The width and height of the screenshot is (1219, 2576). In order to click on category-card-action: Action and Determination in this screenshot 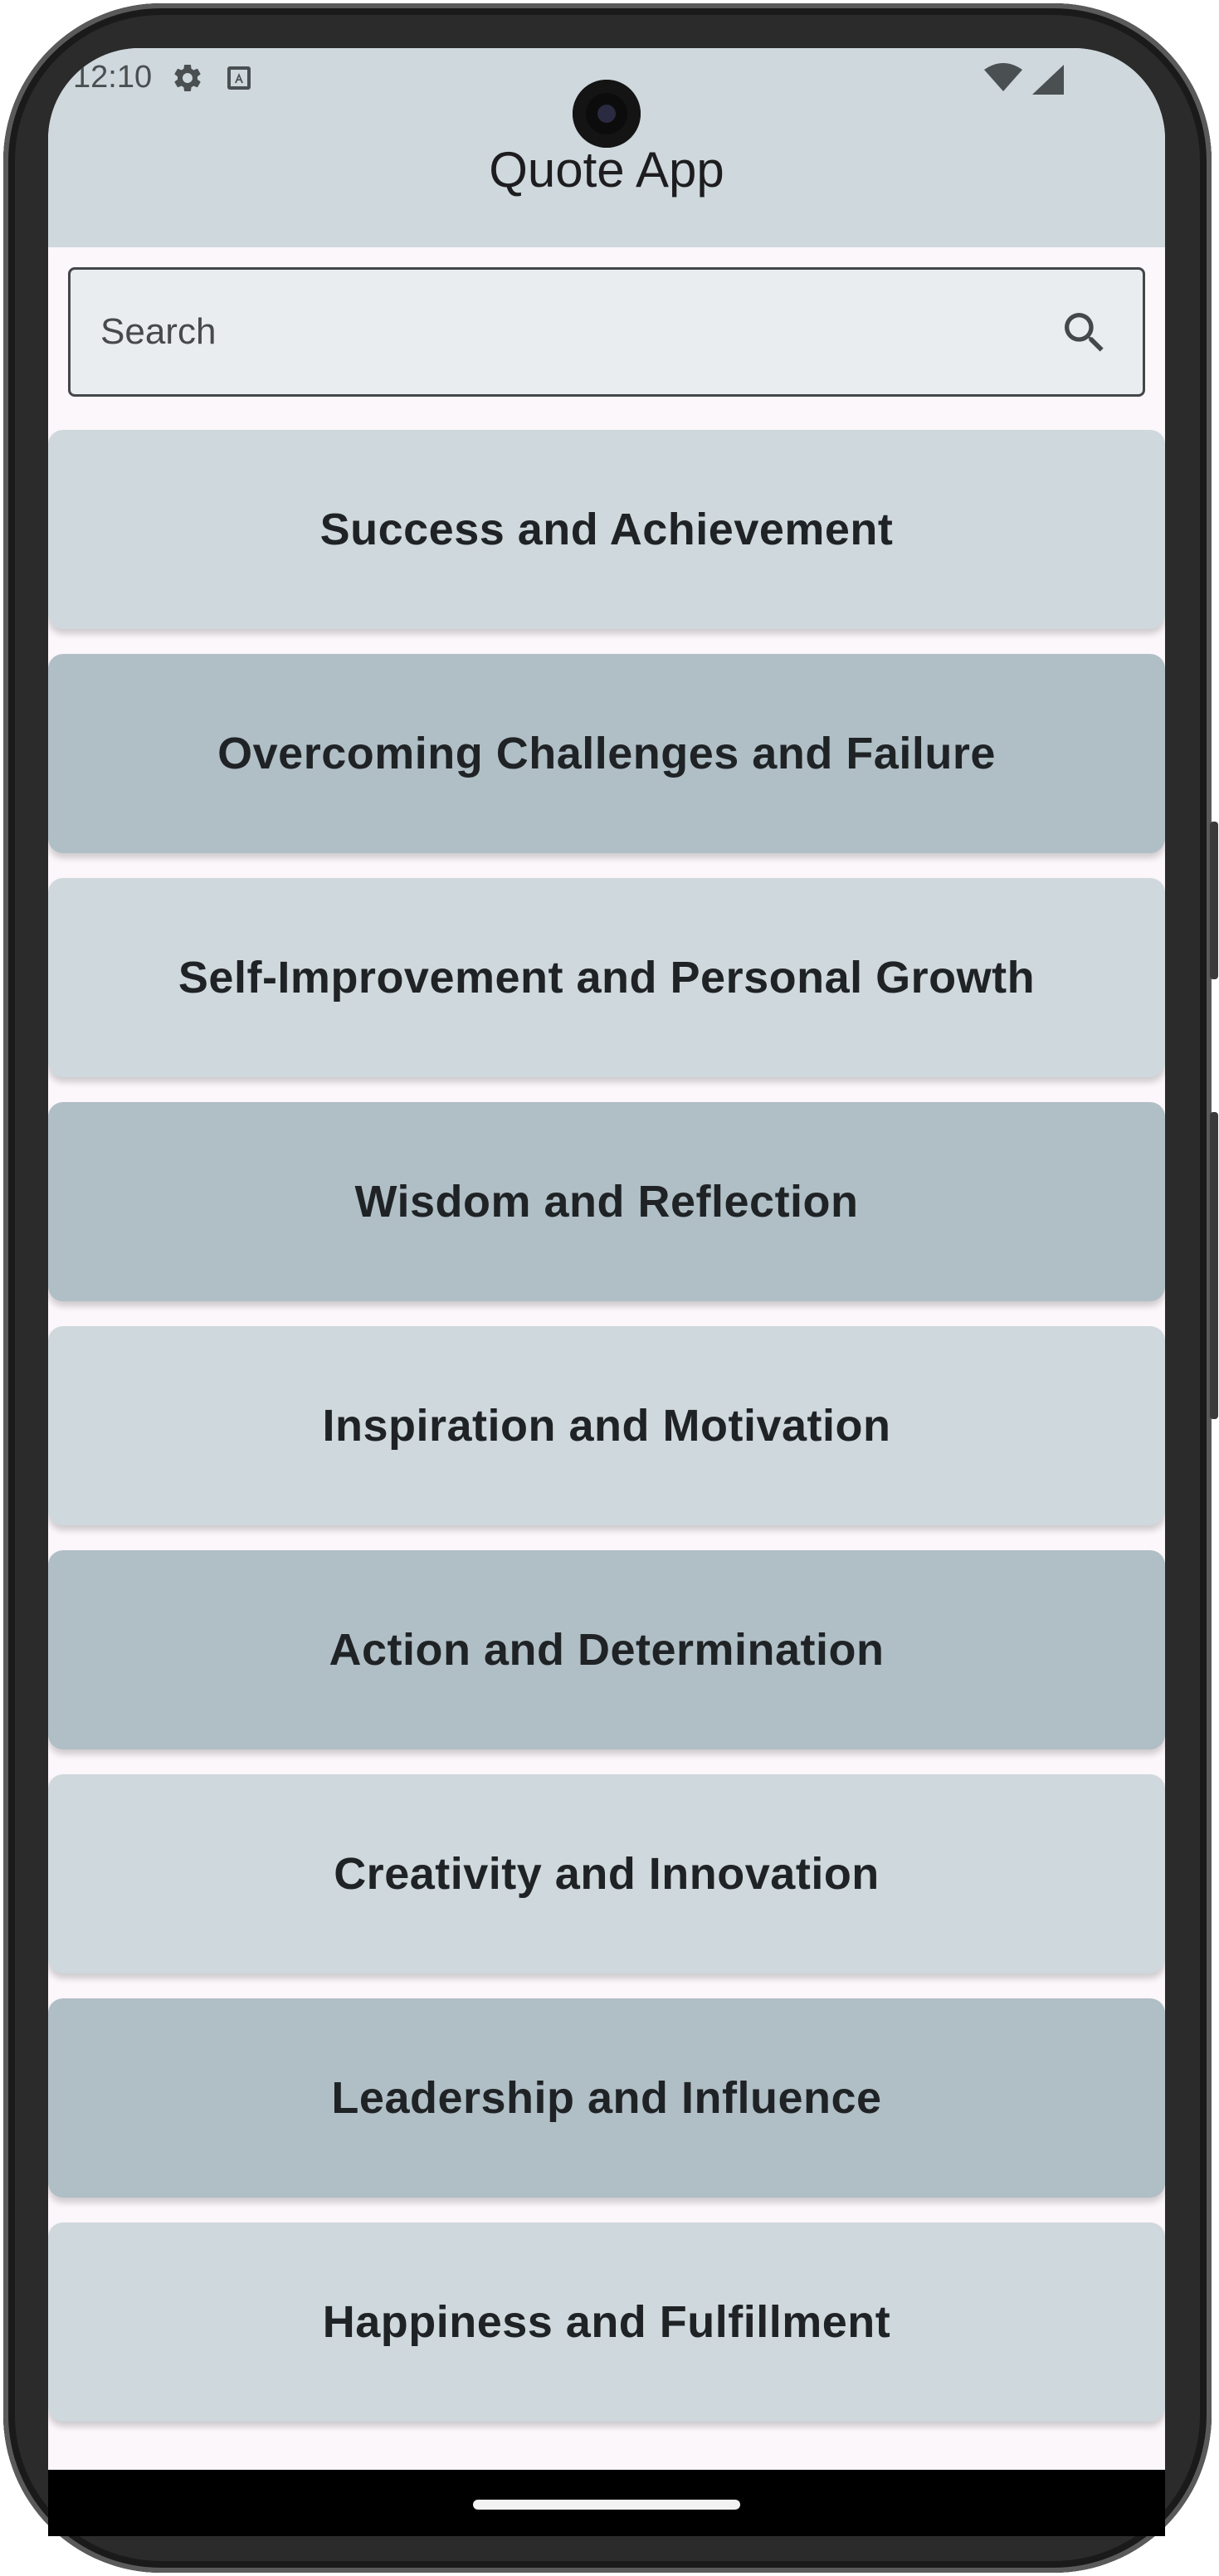, I will do `click(607, 1650)`.